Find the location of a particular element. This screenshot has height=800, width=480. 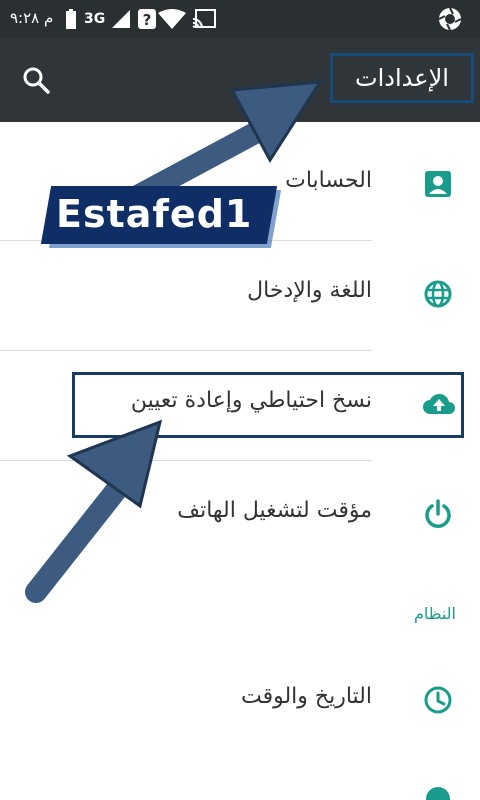

watermark-logo: Estafed1 is located at coordinates (161, 219).